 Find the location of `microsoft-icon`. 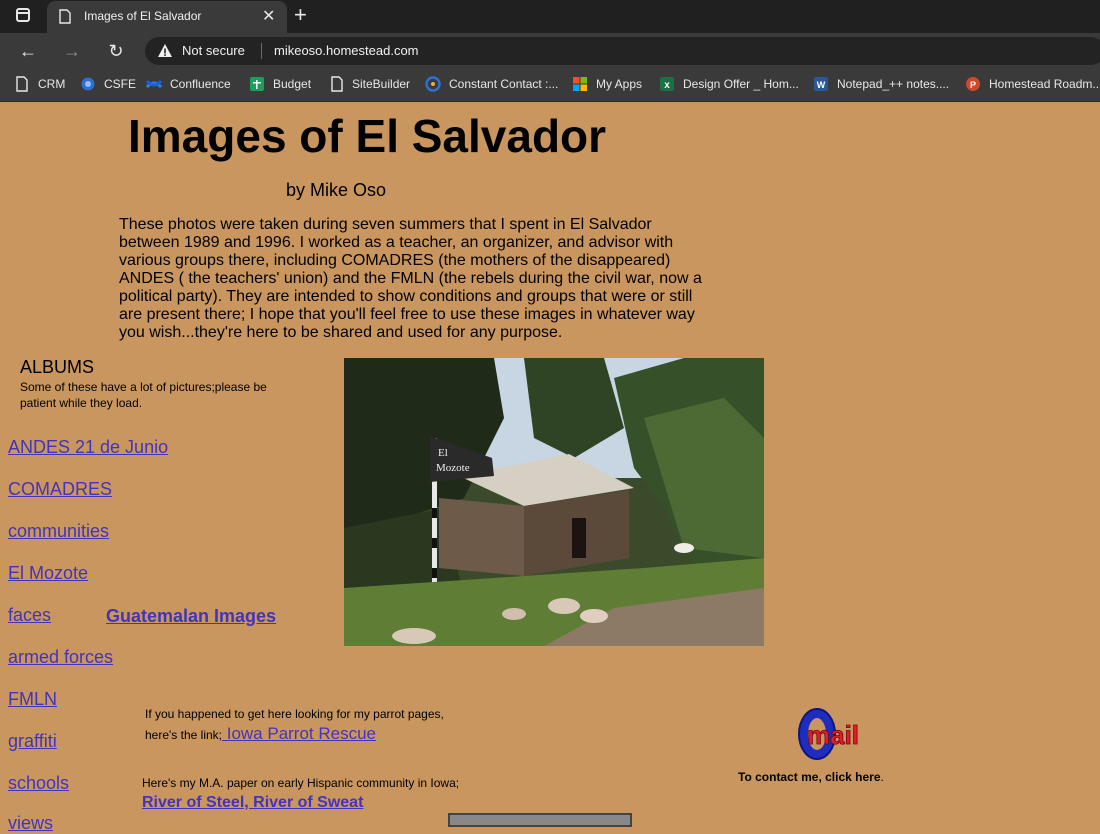

microsoft-icon is located at coordinates (580, 84).